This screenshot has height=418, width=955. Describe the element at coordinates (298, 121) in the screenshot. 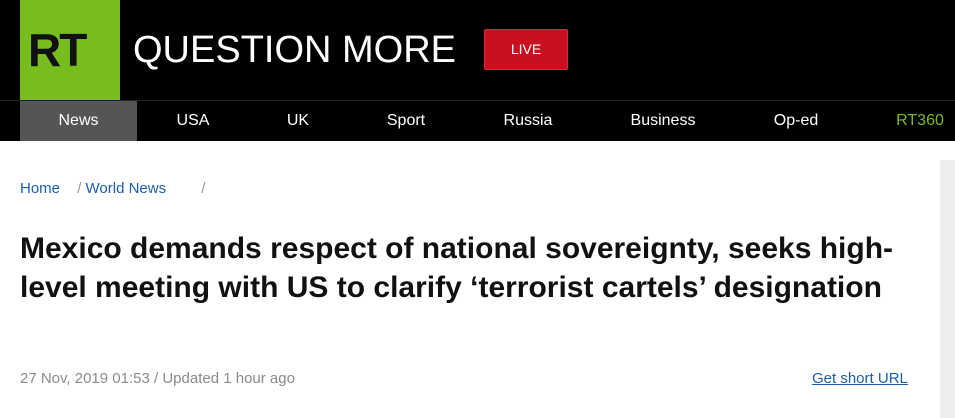

I see `nav-item-uk: UK` at that location.